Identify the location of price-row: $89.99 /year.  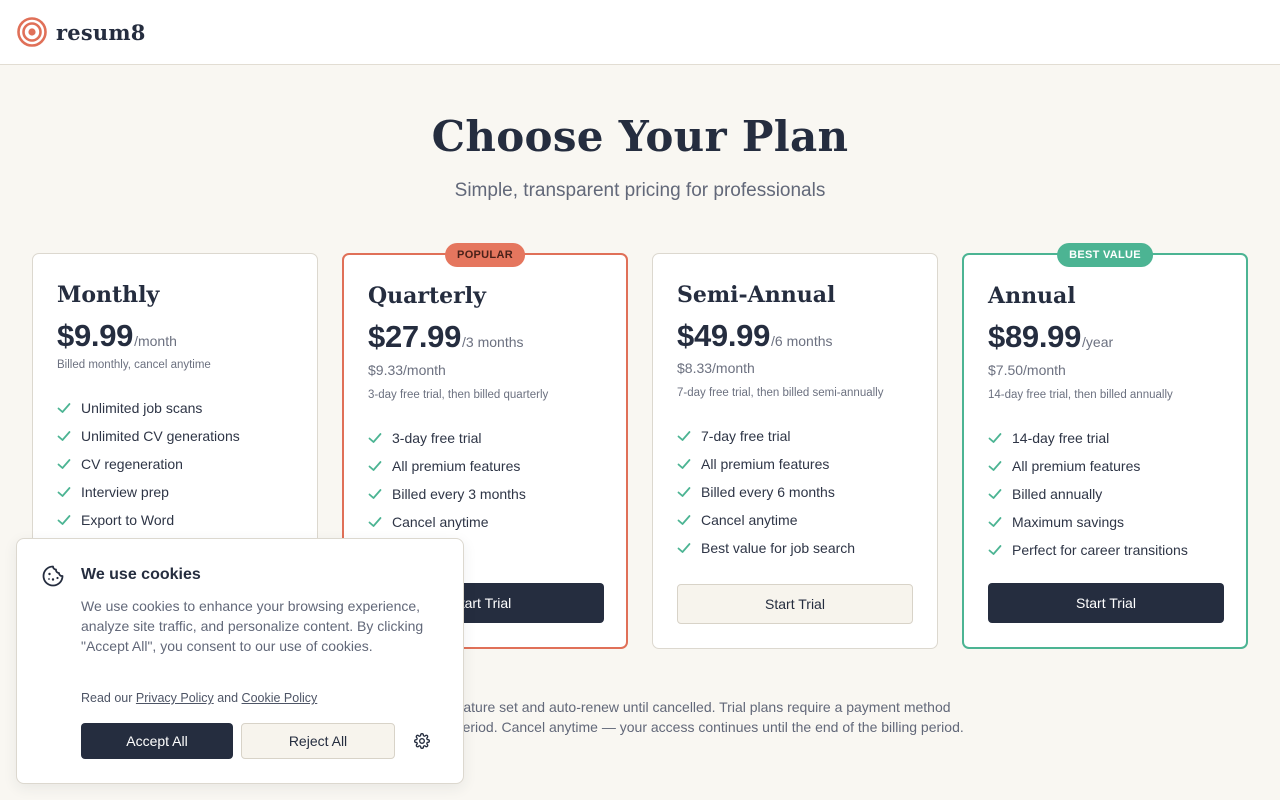
(1050, 337).